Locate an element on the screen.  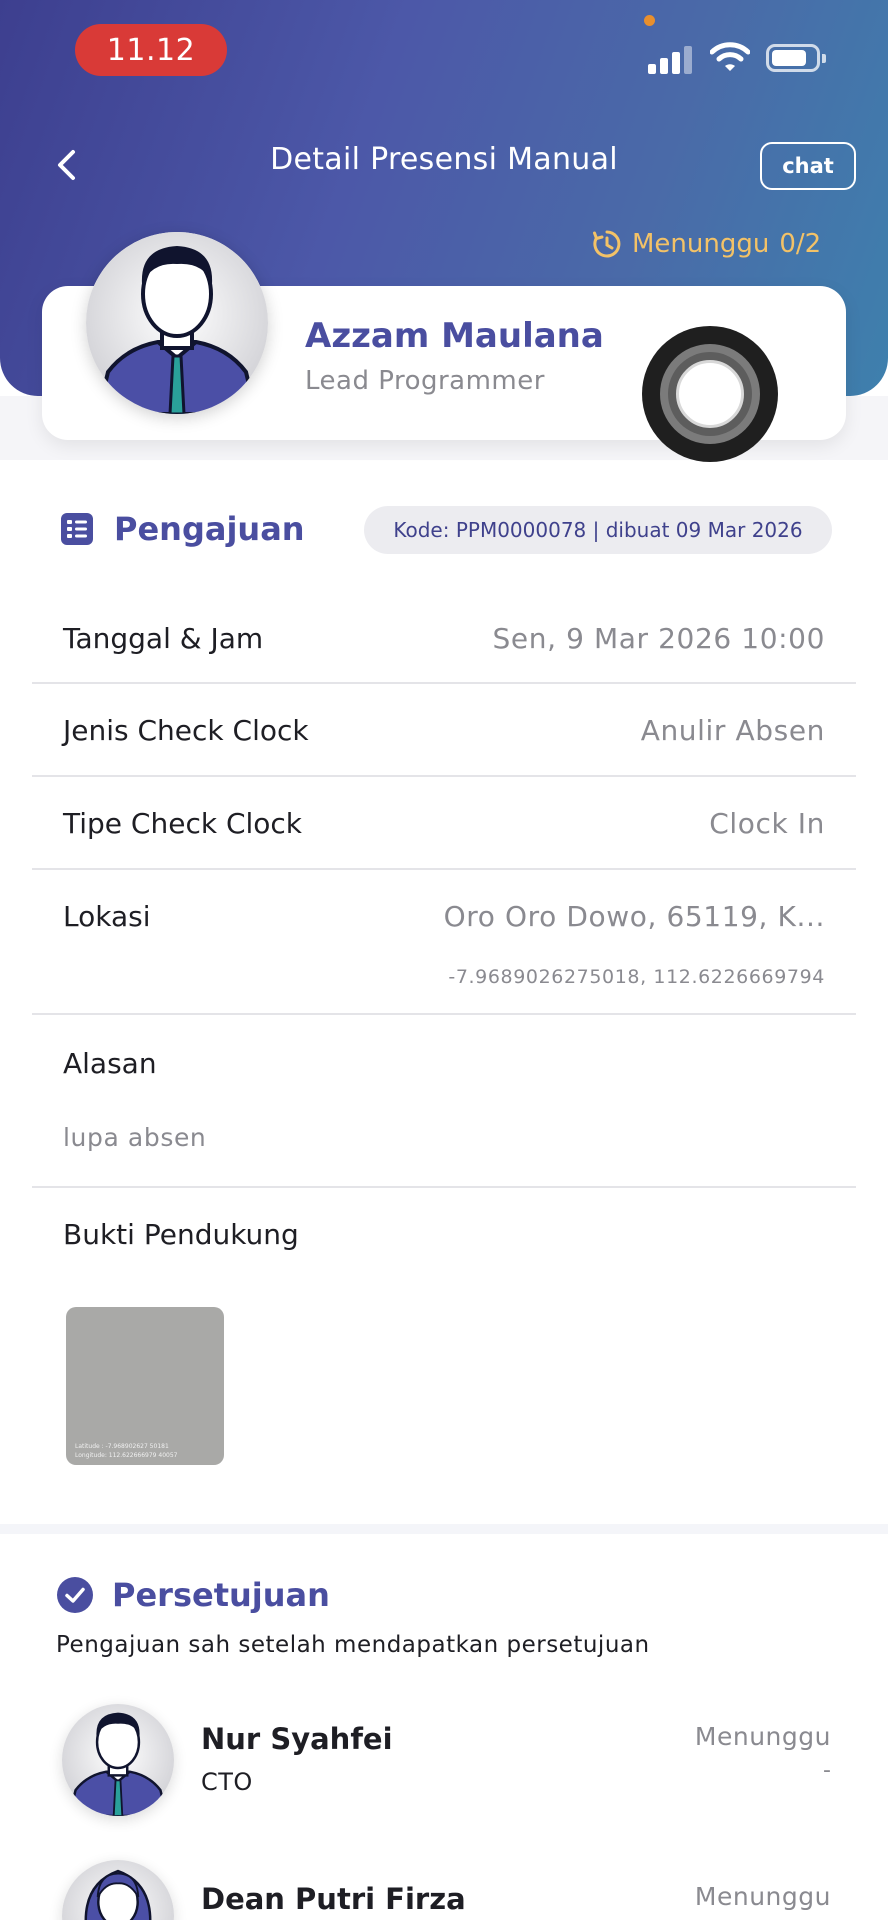
wifi-icon is located at coordinates (730, 57).